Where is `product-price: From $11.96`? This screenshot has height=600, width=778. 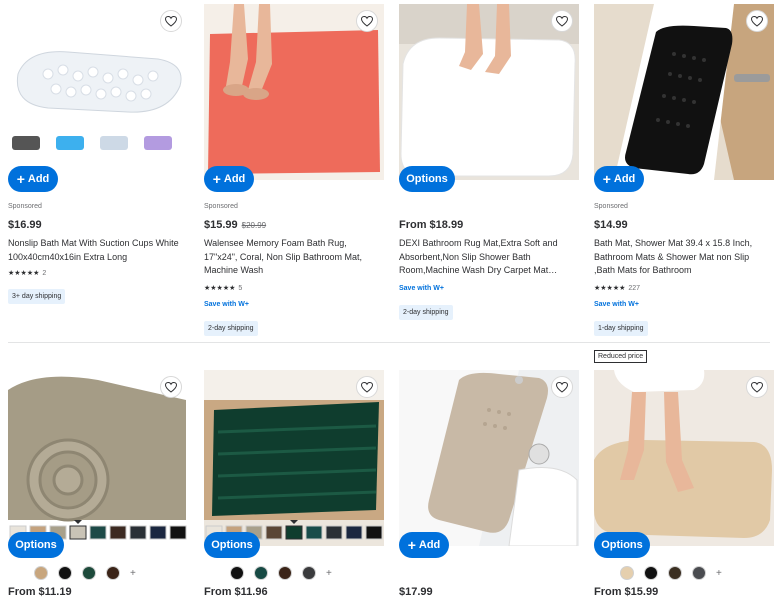
product-price: From $11.96 is located at coordinates (236, 592).